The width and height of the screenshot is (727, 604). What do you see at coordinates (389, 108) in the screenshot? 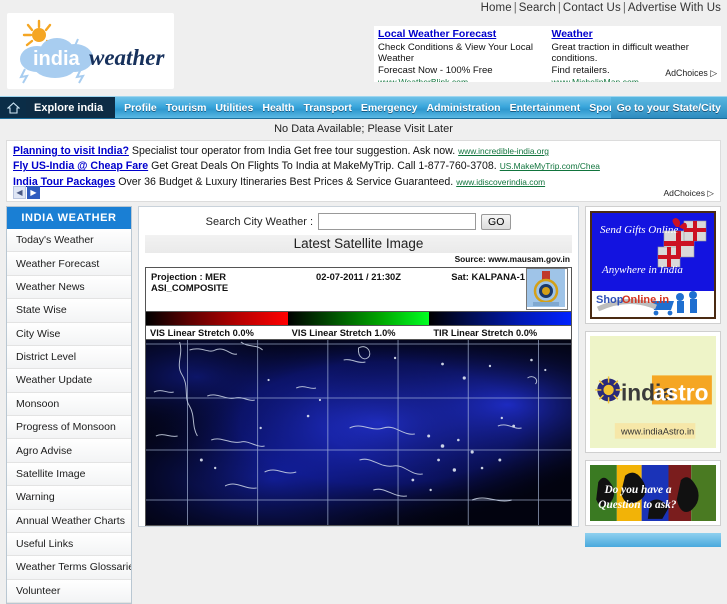
I see `nav-item-emergency: Emergency` at bounding box center [389, 108].